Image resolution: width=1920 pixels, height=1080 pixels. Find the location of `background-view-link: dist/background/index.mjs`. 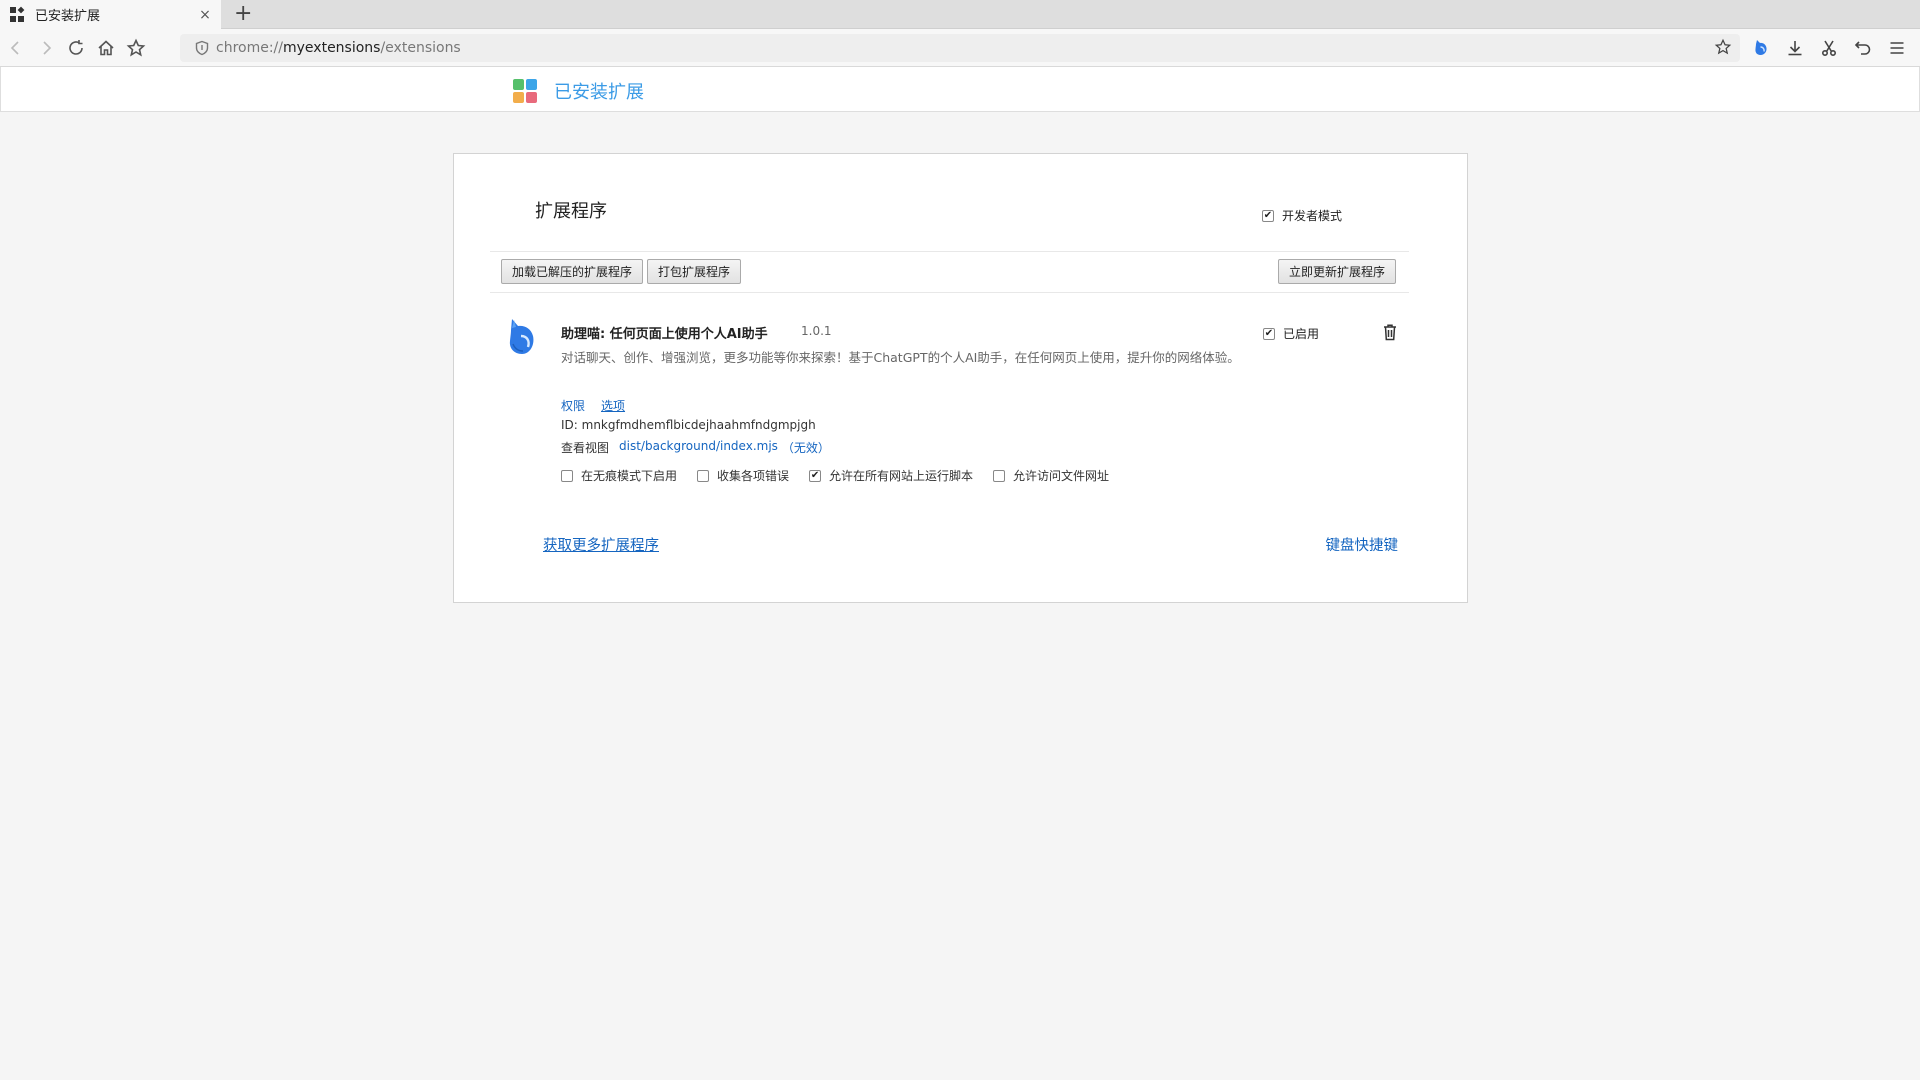

background-view-link: dist/background/index.mjs is located at coordinates (698, 447).